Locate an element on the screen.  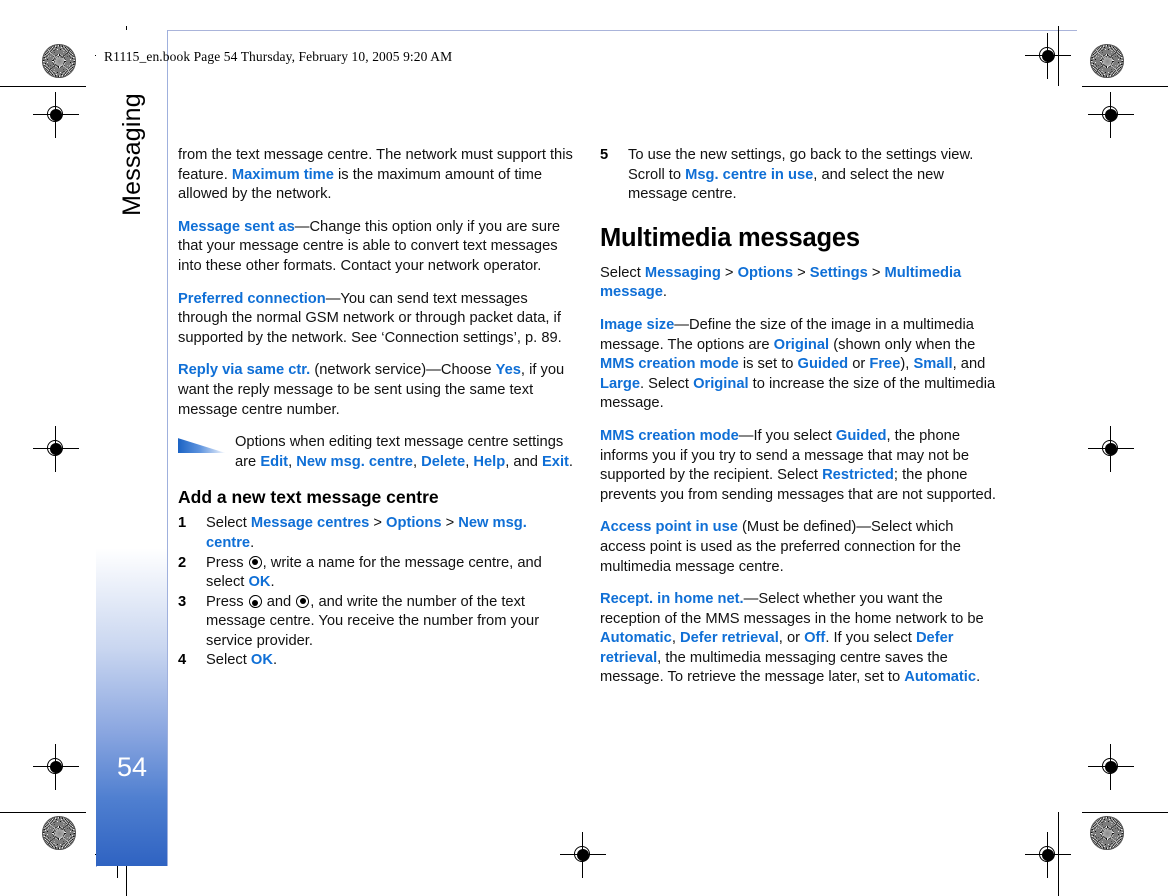
term-off: Off is located at coordinates (815, 638).